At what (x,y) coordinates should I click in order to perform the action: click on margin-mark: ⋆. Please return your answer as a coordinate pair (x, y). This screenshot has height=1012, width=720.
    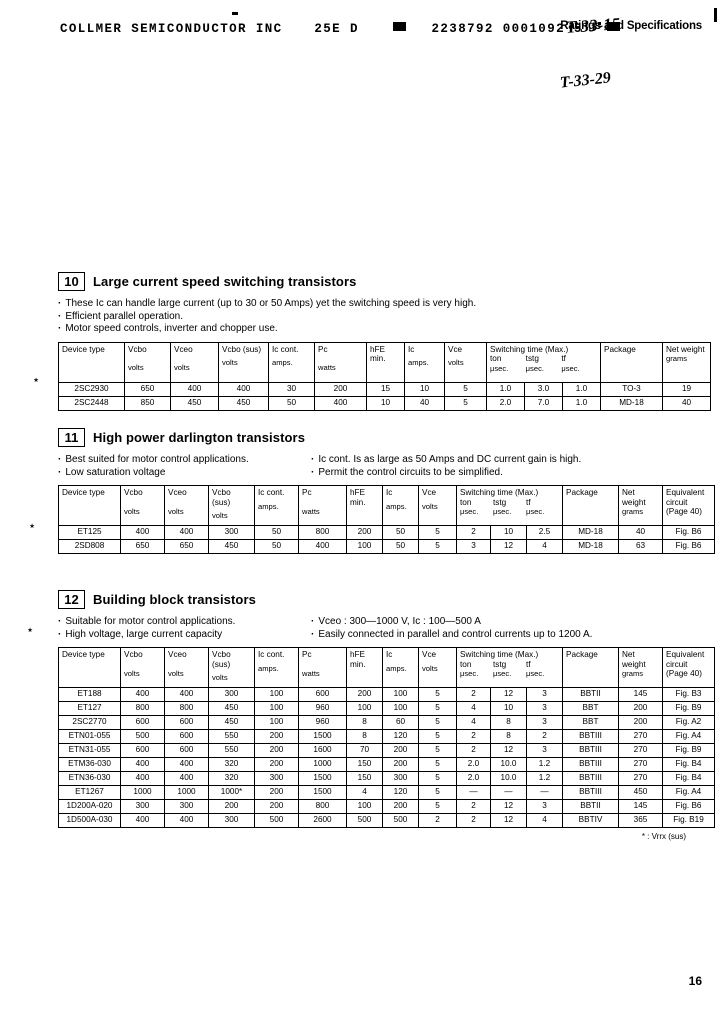
    Looking at the image, I should click on (30, 629).